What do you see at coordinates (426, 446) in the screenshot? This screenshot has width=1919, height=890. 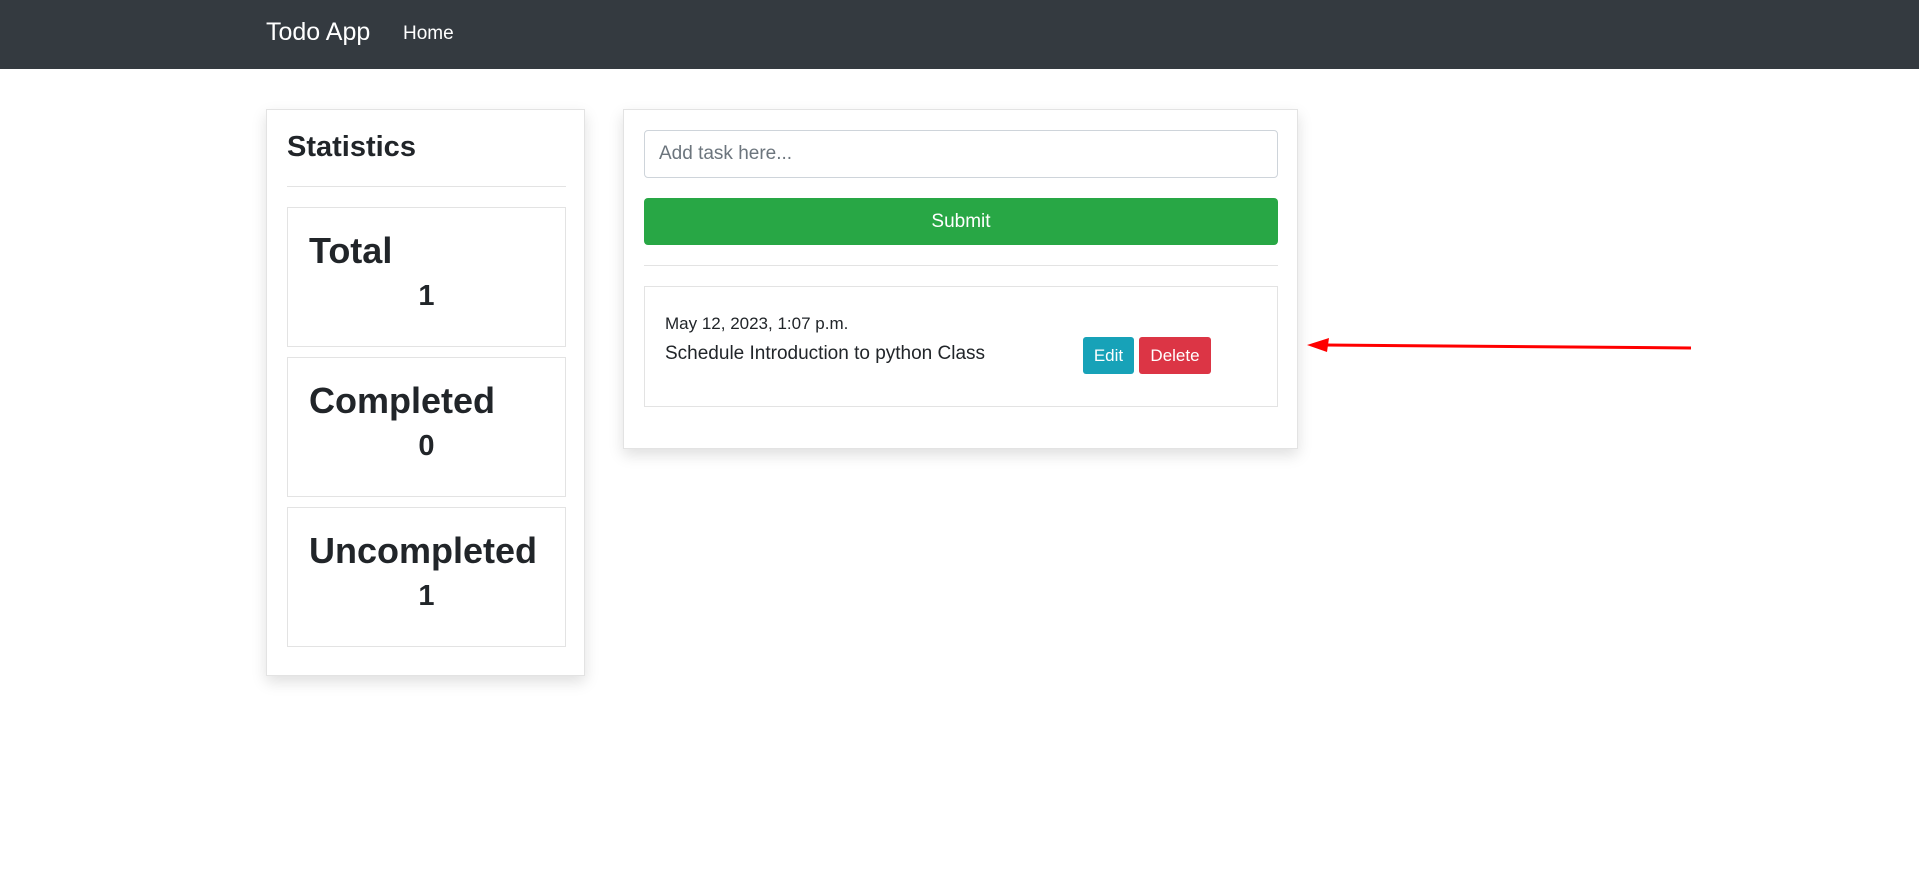 I see `stat-completed-value: 0` at bounding box center [426, 446].